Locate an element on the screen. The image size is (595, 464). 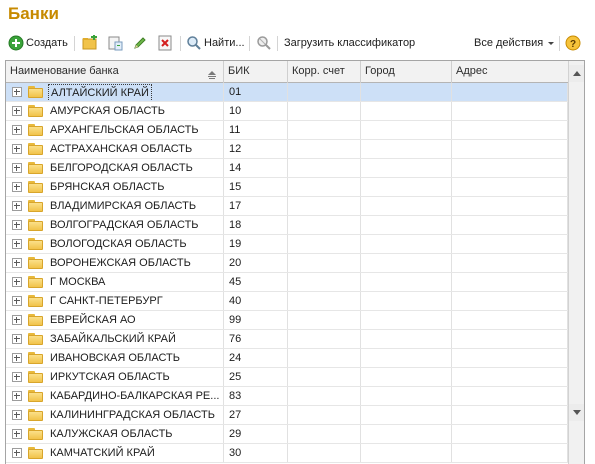
table-row: ИРКУТСКАЯ ОБЛАСТЬ 25 is located at coordinates (287, 377).